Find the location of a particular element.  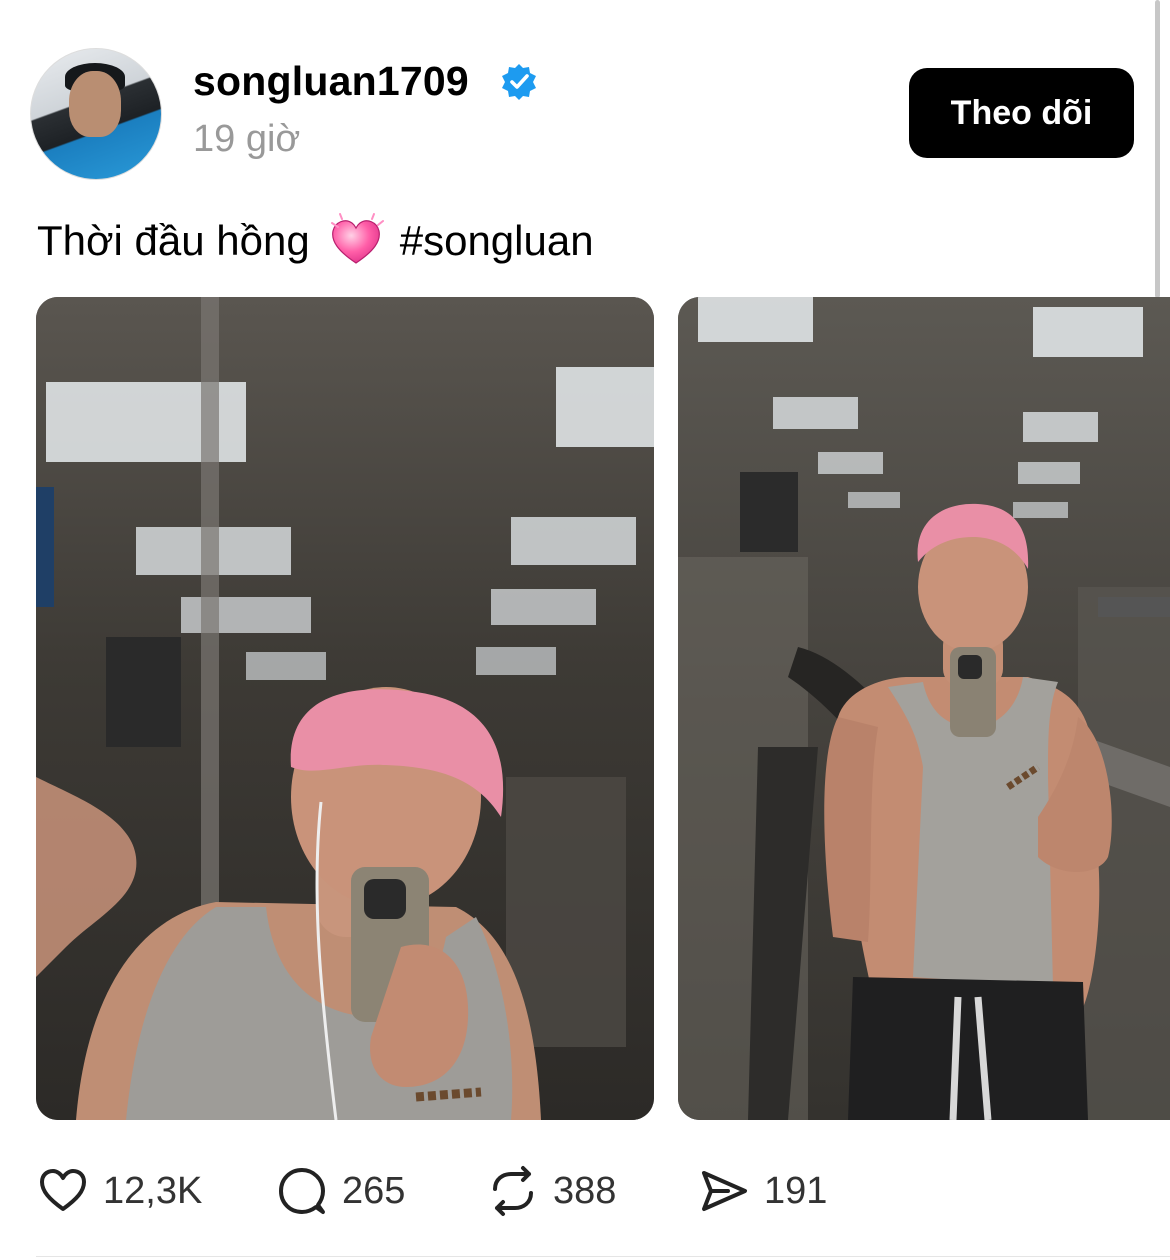

post-caption: Thời đầu hồng #songluan is located at coordinates (315, 241).